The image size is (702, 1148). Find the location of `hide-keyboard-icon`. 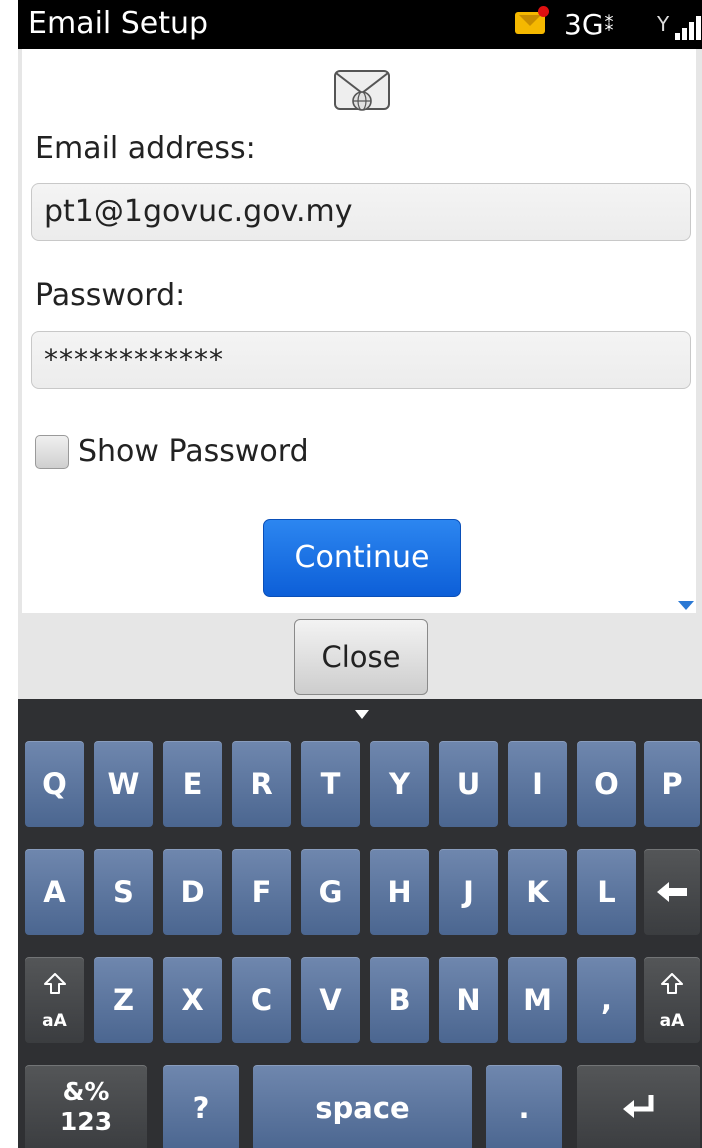

hide-keyboard-icon is located at coordinates (362, 714).